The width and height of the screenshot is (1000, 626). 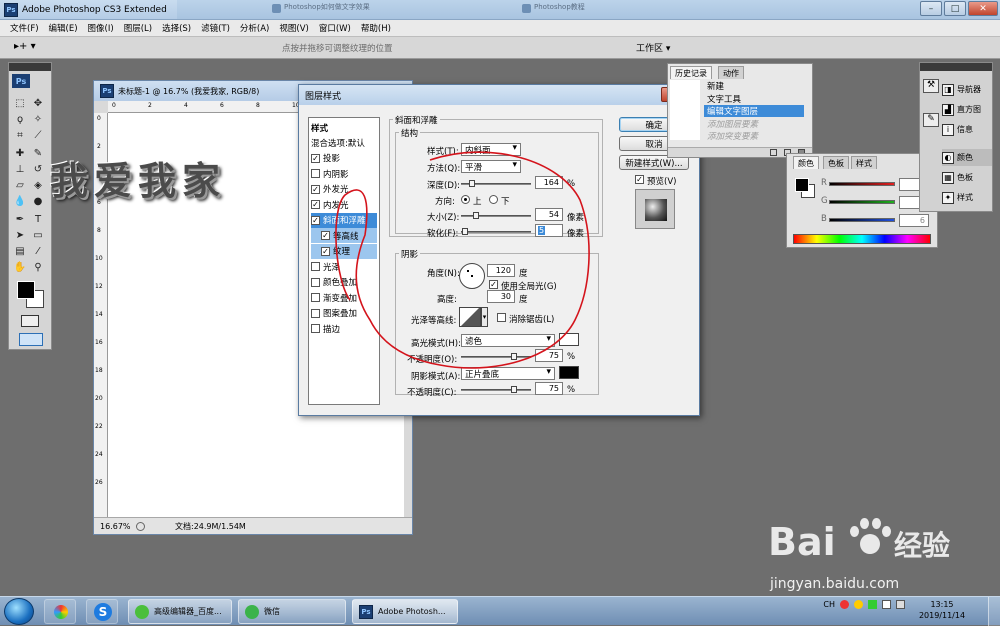 What do you see at coordinates (215, 28) in the screenshot?
I see `menu-filter: 滤镜(T)` at bounding box center [215, 28].